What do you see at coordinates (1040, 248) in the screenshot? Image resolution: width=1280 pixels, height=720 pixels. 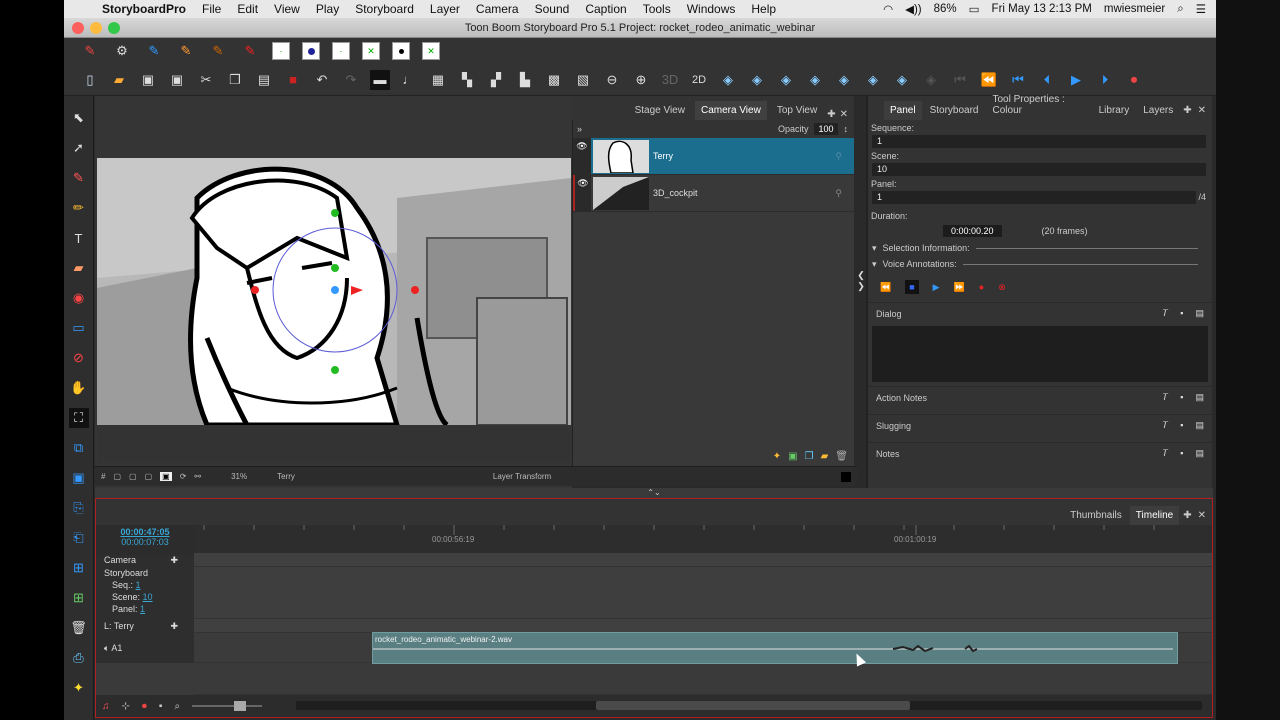 I see `selection-info-row: ▾ Selection Information:` at bounding box center [1040, 248].